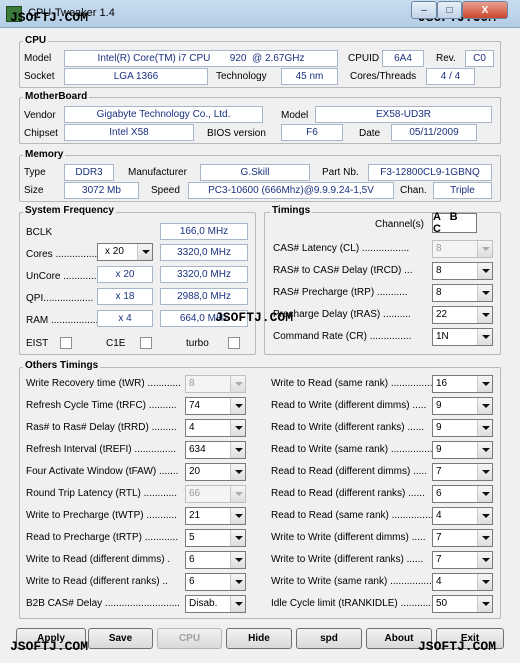 The image size is (520, 663). Describe the element at coordinates (35, 172) in the screenshot. I see `mem-type-label: Type` at that location.